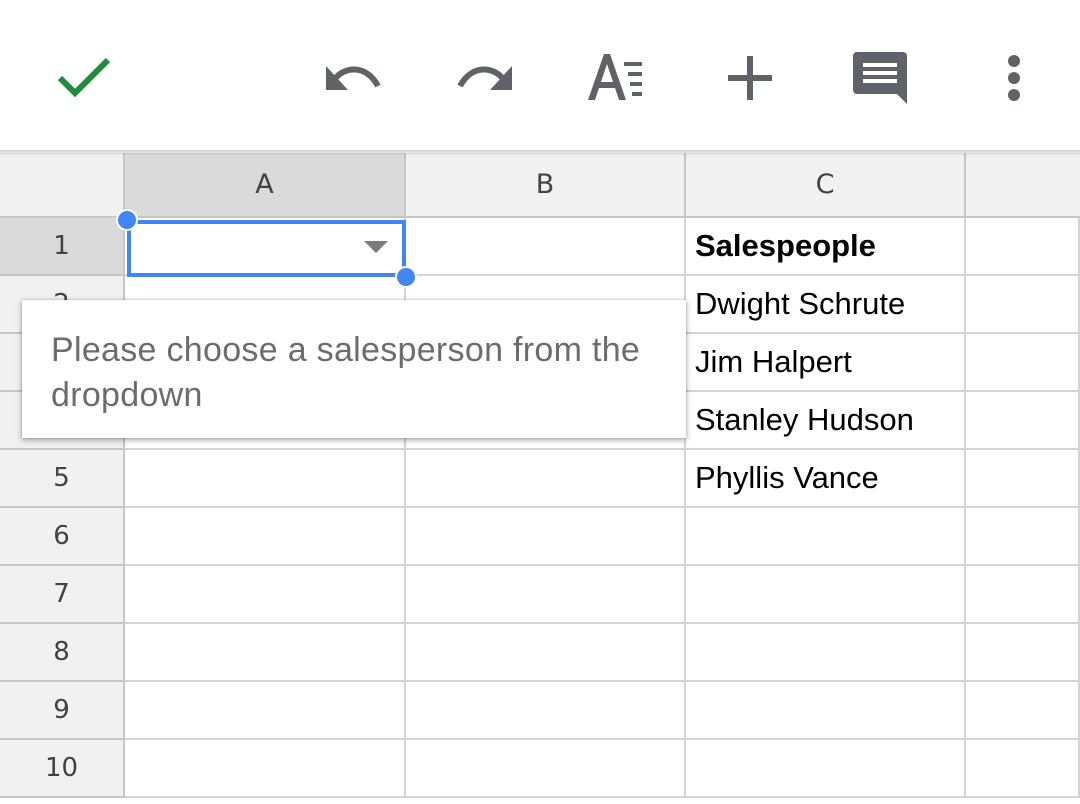 Image resolution: width=1080 pixels, height=804 pixels. What do you see at coordinates (1023, 537) in the screenshot?
I see `cell-d6` at bounding box center [1023, 537].